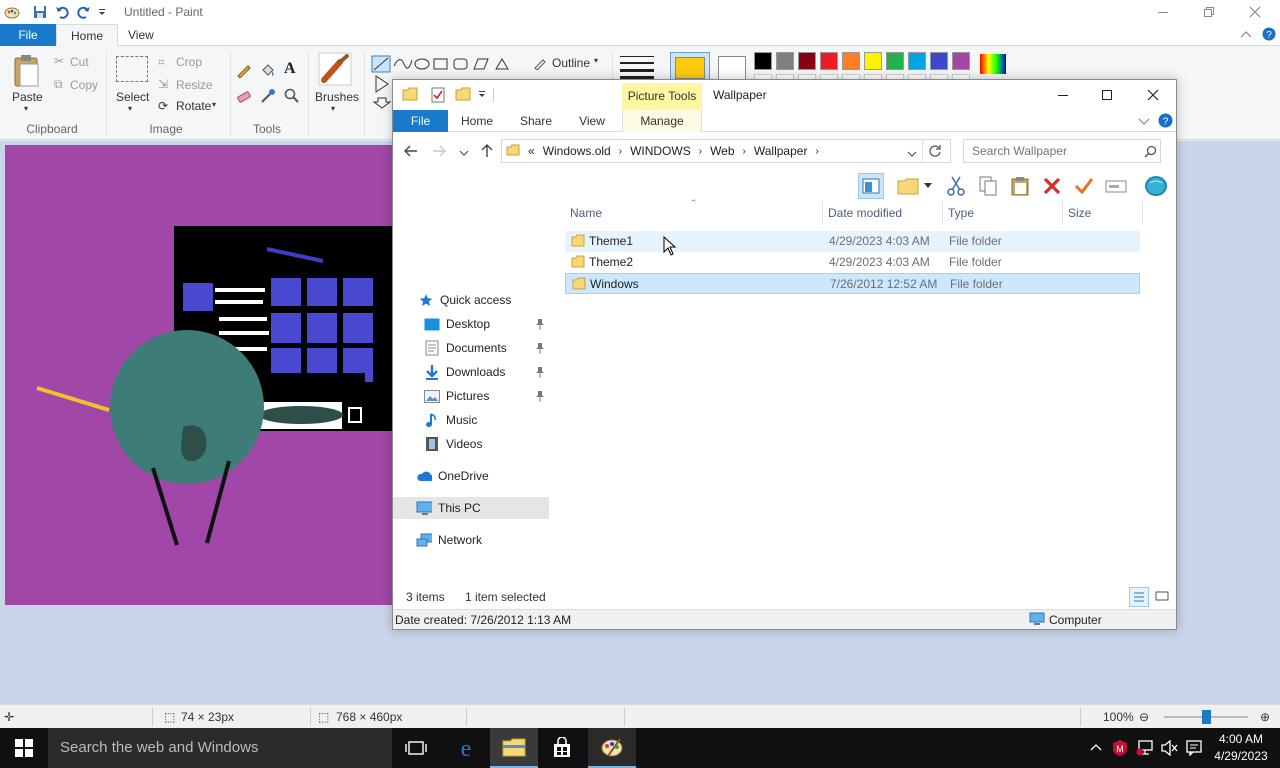 Image resolution: width=1280 pixels, height=768 pixels. What do you see at coordinates (79, 62) in the screenshot?
I see `cut-button: Cut` at bounding box center [79, 62].